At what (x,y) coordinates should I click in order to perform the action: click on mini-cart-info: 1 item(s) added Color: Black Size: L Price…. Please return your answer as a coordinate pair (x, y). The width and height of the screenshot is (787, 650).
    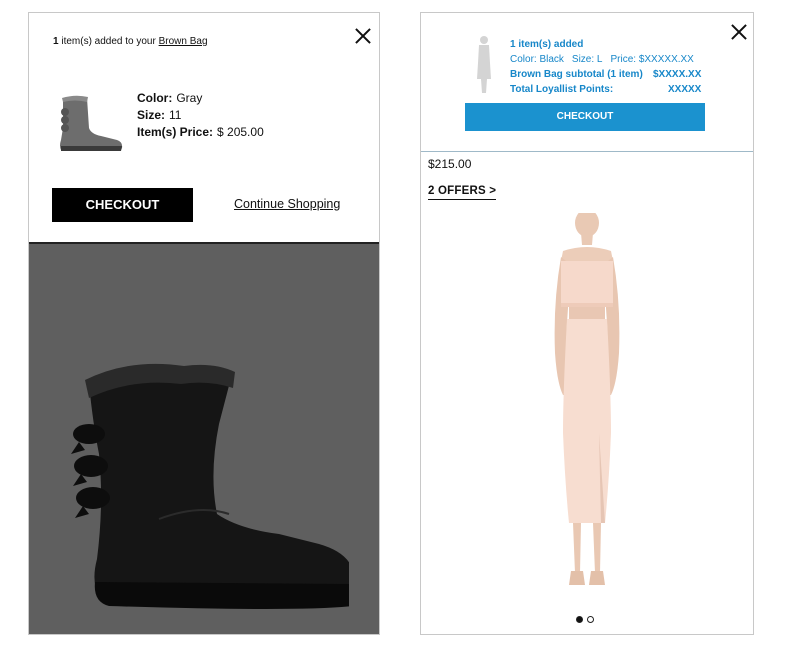
    Looking at the image, I should click on (605, 67).